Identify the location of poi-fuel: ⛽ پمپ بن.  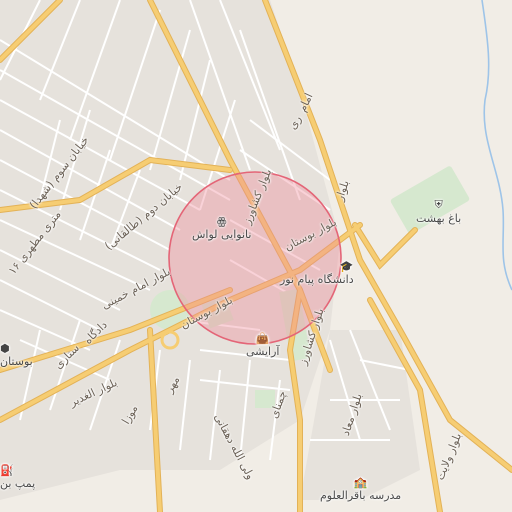
(17, 477).